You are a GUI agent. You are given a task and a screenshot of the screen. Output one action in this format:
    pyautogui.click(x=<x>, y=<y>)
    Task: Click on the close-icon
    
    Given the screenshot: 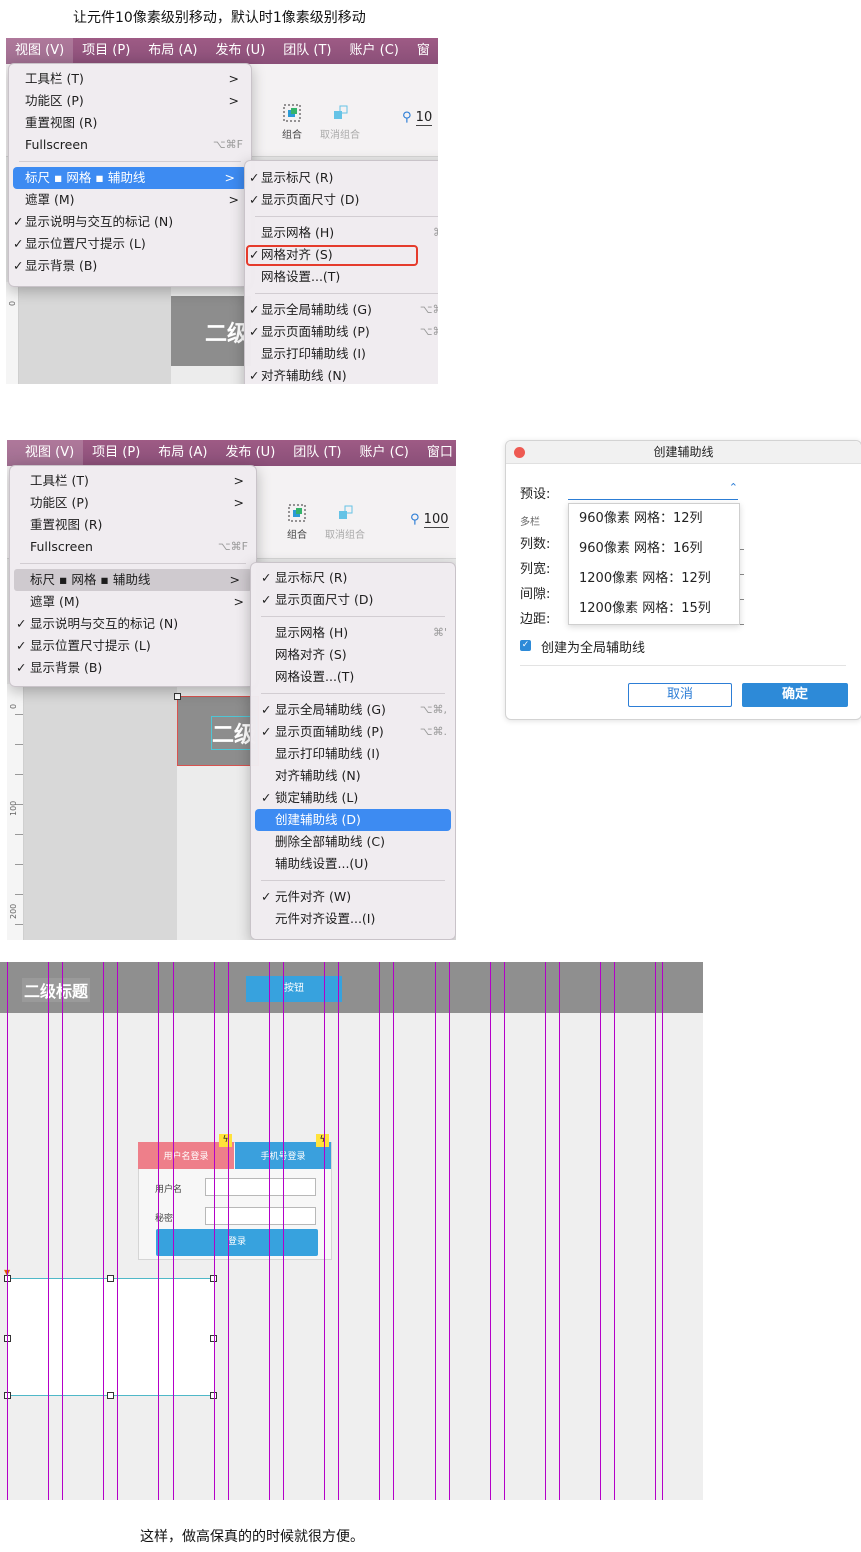 What is the action you would take?
    pyautogui.click(x=519, y=452)
    